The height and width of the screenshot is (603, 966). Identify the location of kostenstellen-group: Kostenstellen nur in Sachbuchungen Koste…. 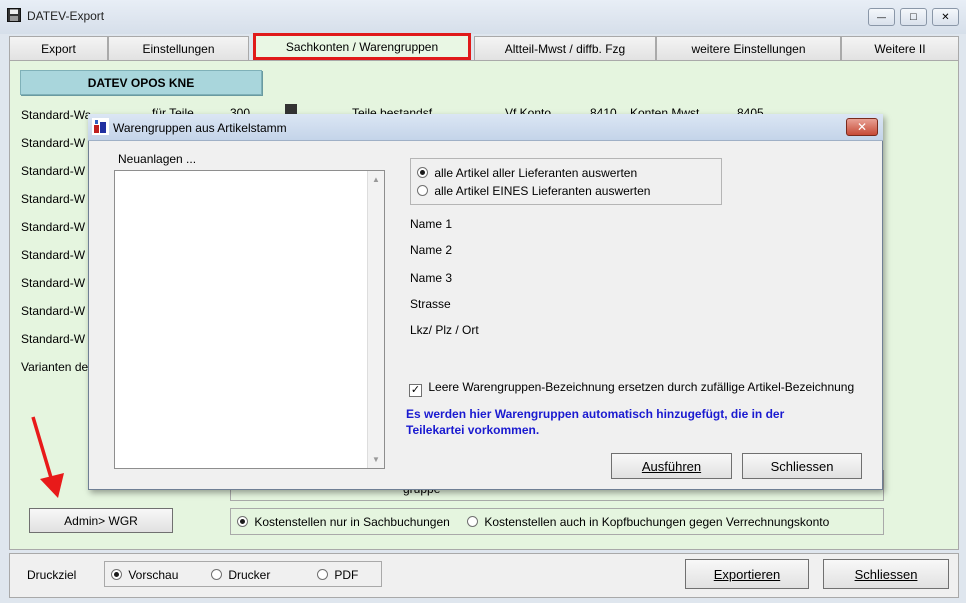
(557, 521).